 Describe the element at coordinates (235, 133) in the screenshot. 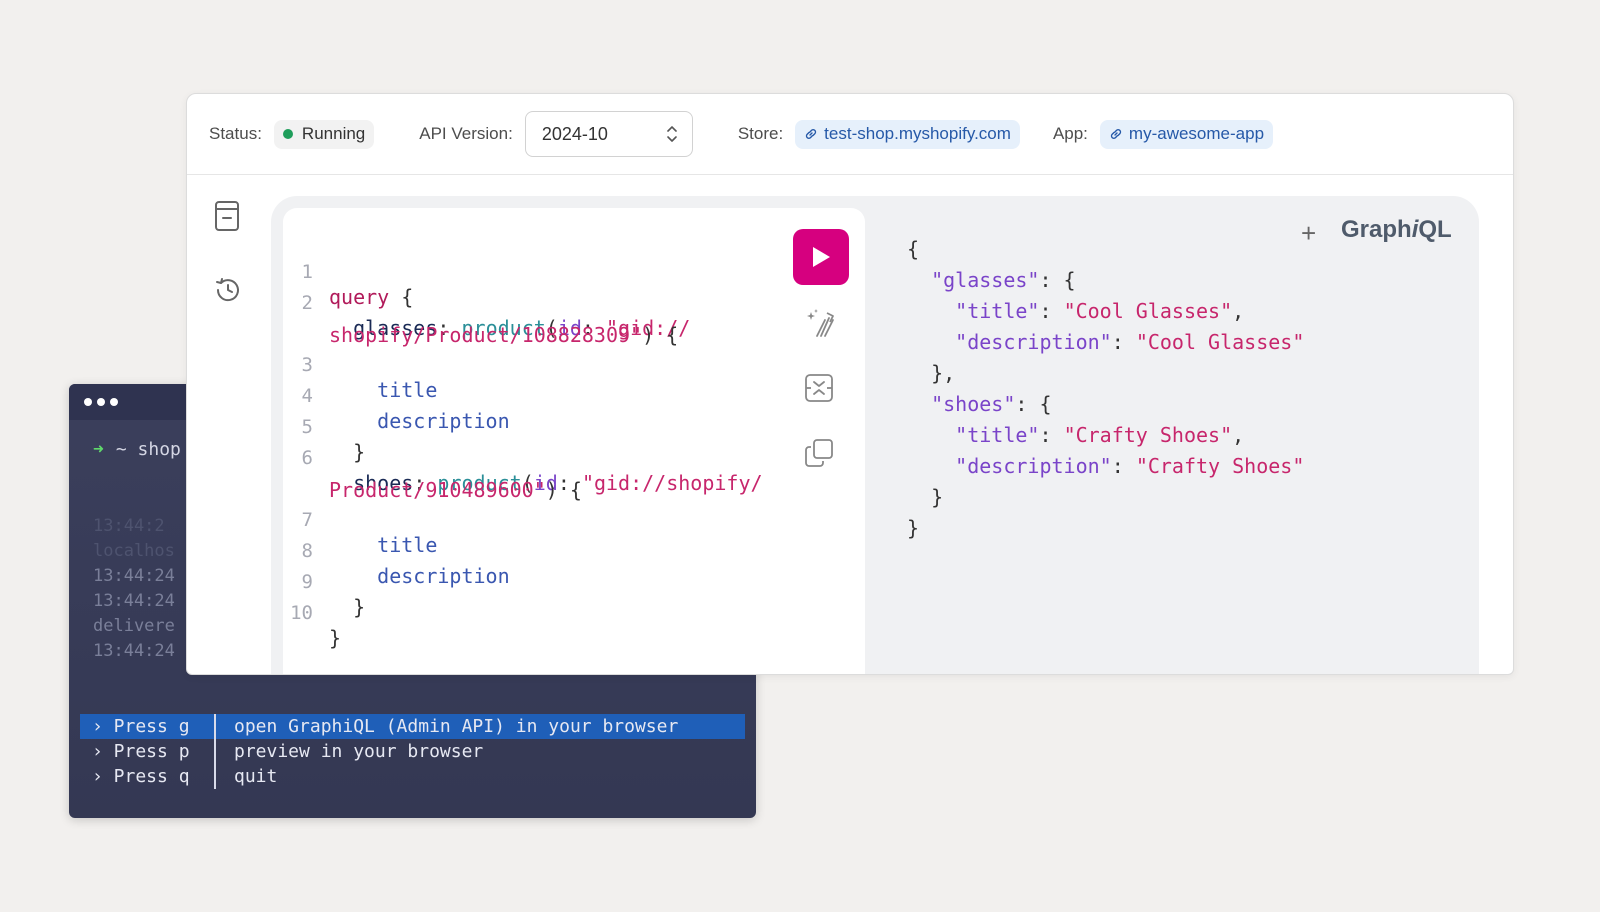

I see `status-label: Status:` at that location.